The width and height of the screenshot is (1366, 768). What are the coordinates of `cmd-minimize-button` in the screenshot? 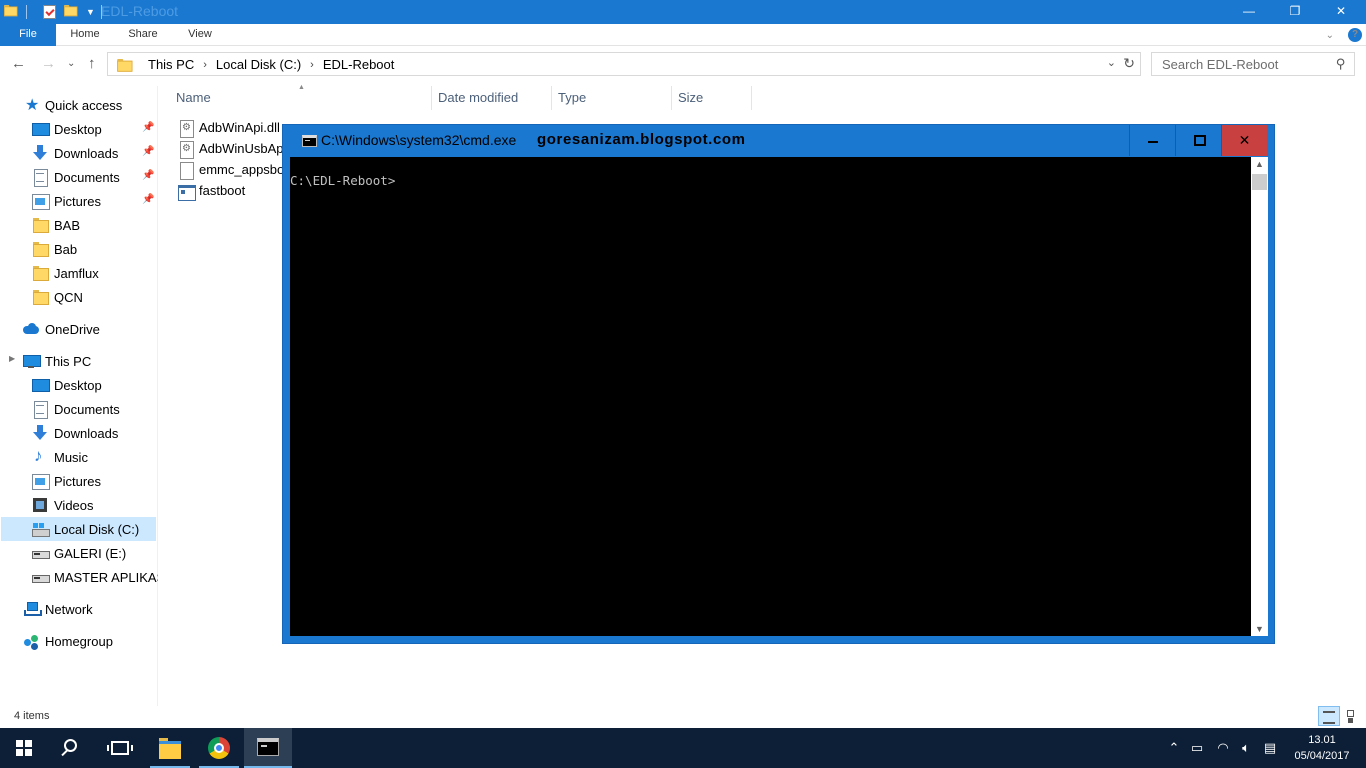 It's located at (1152, 140).